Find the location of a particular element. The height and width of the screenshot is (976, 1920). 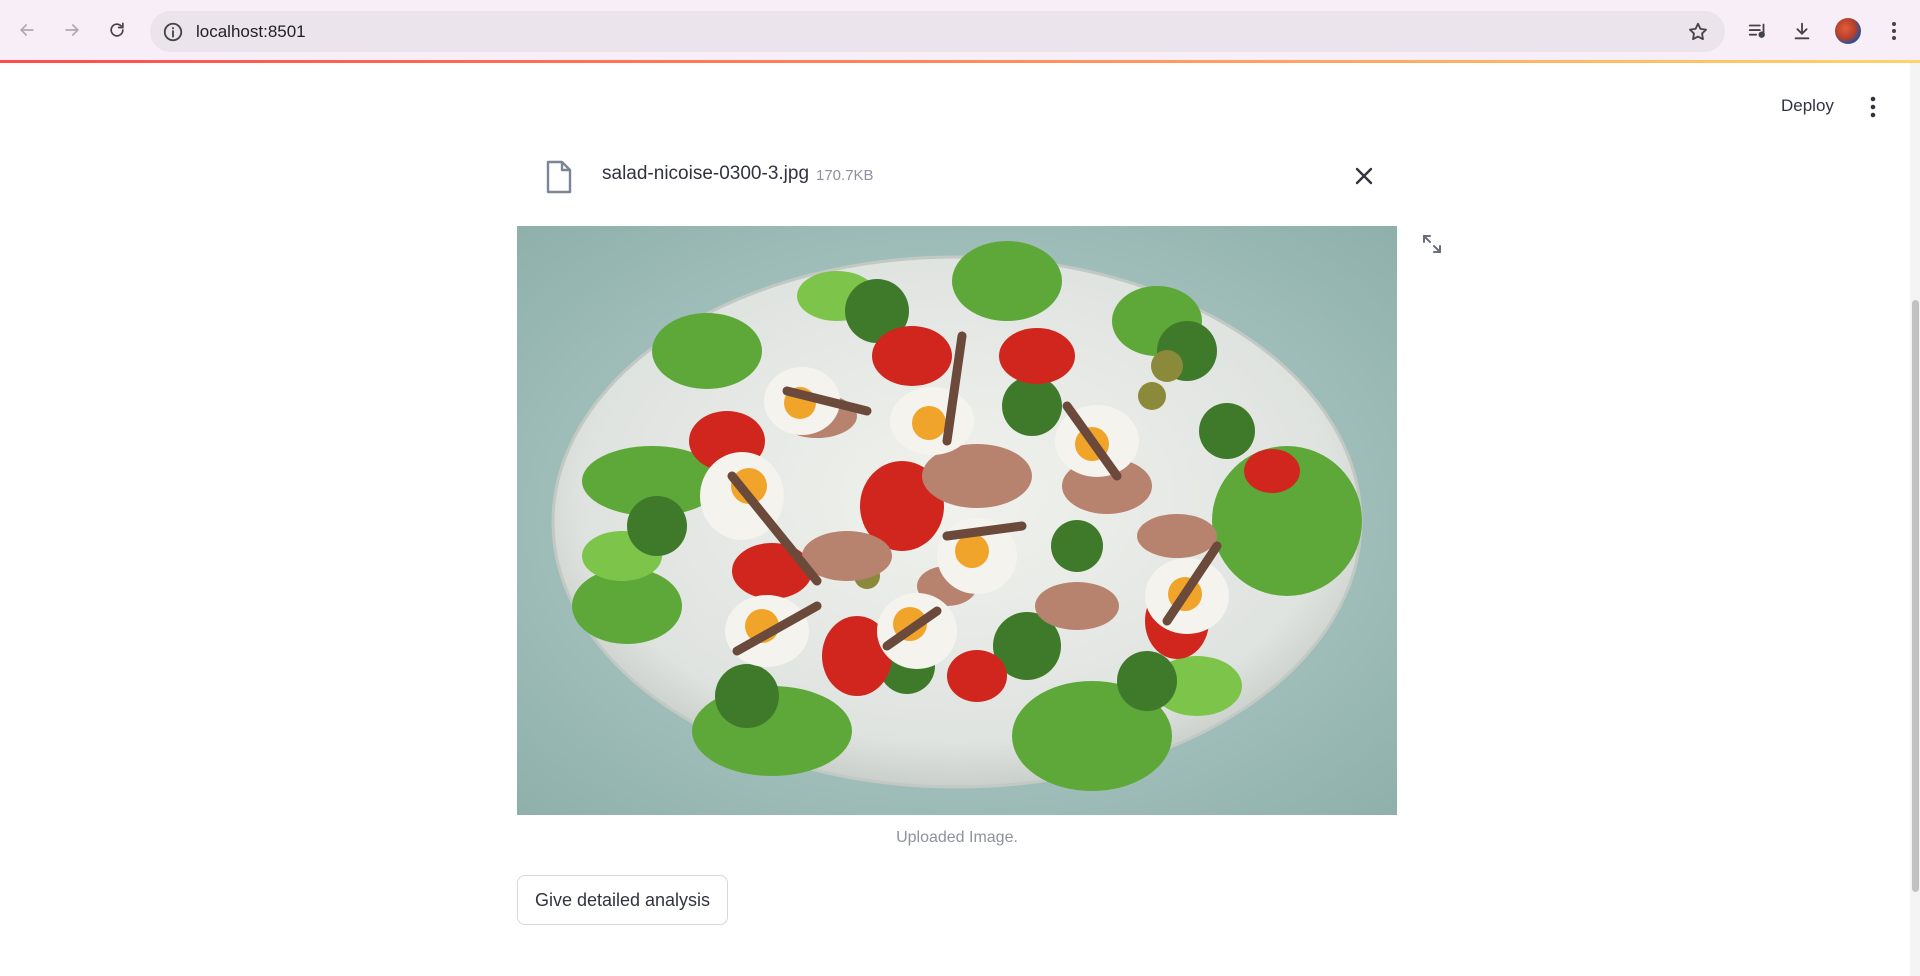

back-arrow-icon is located at coordinates (27, 30).